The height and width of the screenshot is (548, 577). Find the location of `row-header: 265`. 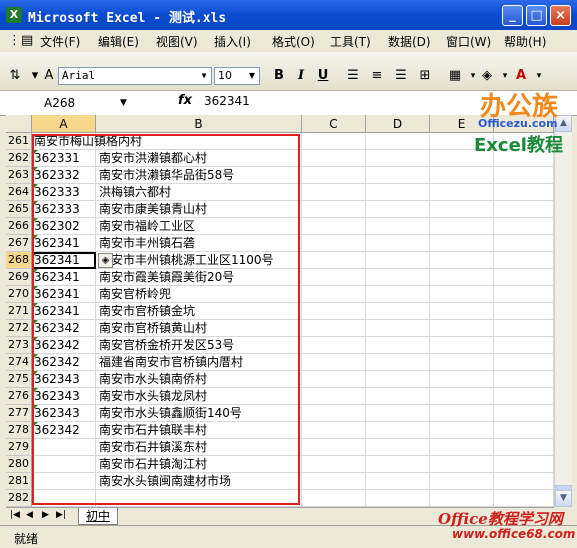

row-header: 265 is located at coordinates (19, 209).